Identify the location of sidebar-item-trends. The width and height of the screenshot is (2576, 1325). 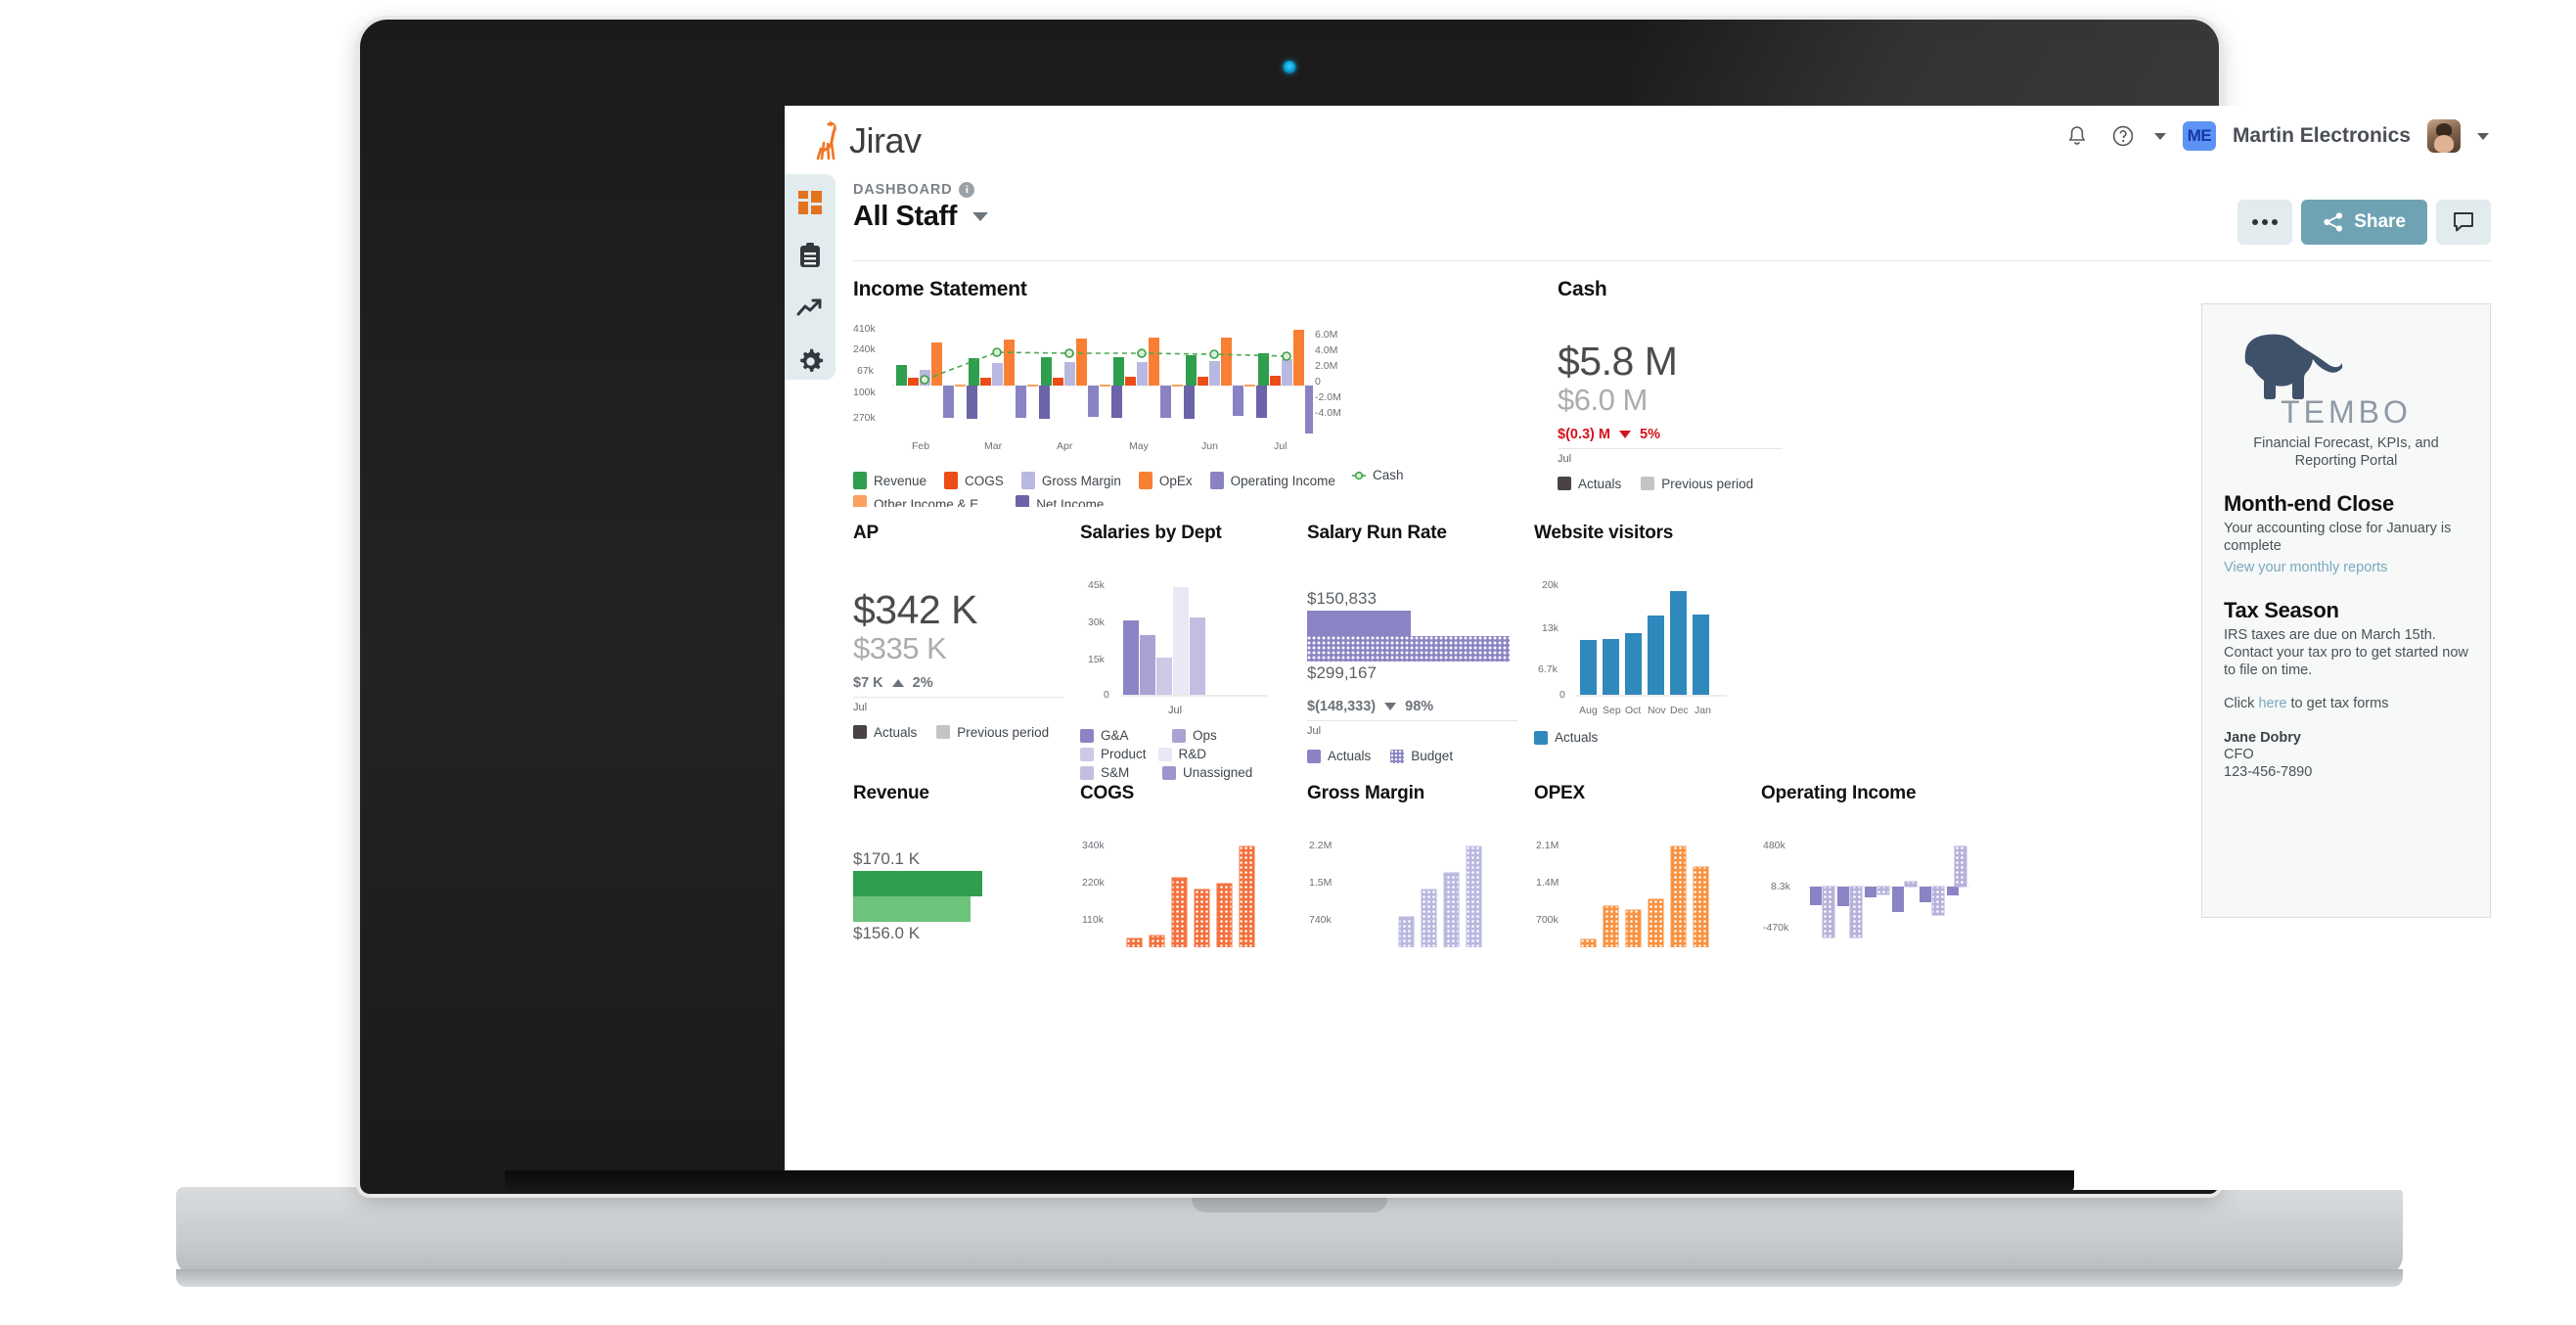
(810, 308).